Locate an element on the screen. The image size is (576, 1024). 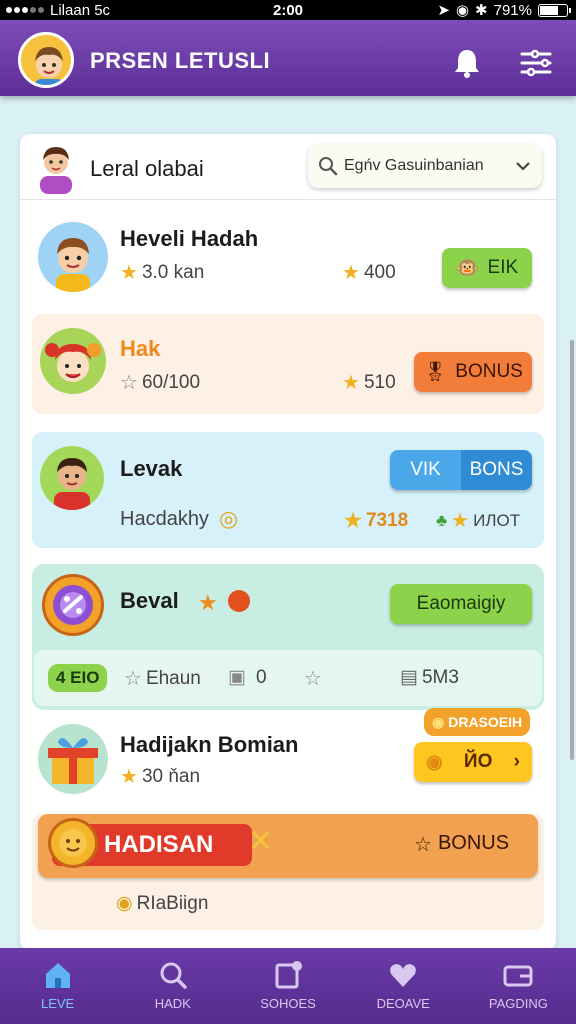
header-avatar is located at coordinates (56, 170).